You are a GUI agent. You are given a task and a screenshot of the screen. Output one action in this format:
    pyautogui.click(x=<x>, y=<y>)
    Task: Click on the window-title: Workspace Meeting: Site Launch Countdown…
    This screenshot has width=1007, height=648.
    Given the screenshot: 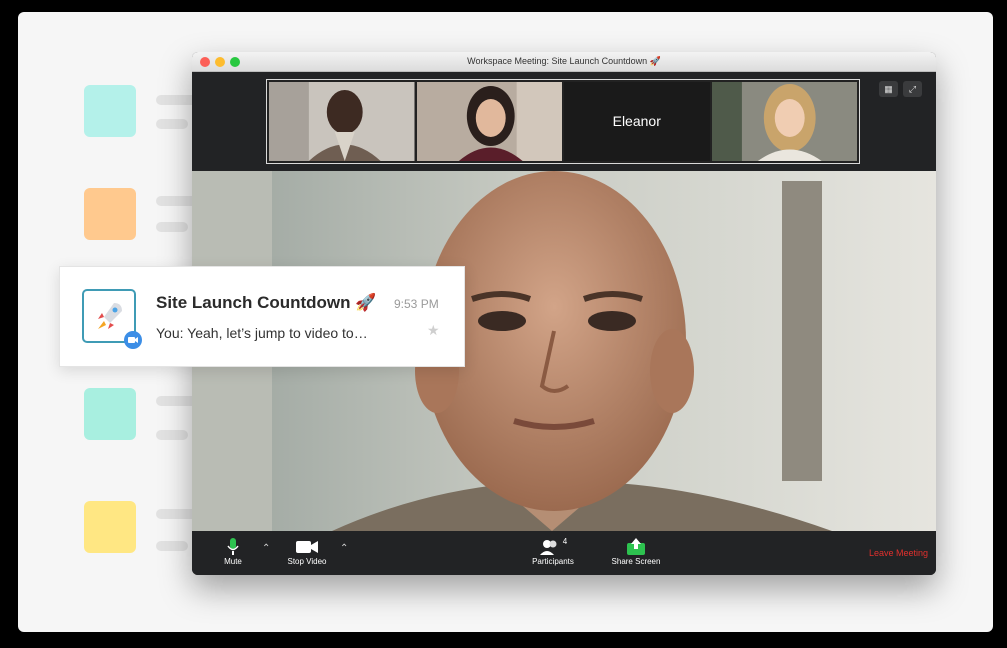 What is the action you would take?
    pyautogui.click(x=564, y=61)
    